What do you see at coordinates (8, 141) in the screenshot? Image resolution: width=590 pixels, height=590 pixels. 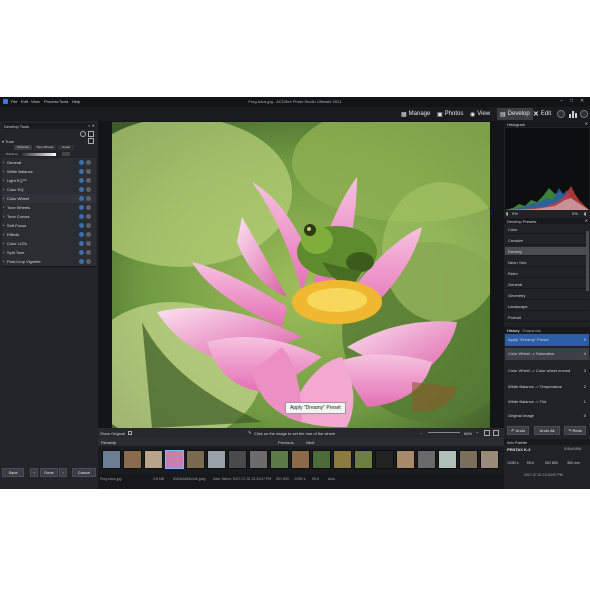 I see `tune-tab: ▾ Tune` at bounding box center [8, 141].